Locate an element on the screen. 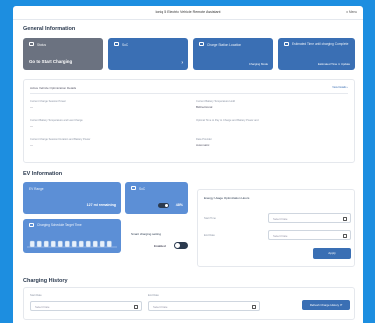 Image resolution: width=375 pixels, height=323 pixels. general-info-title: General Information is located at coordinates (49, 29).